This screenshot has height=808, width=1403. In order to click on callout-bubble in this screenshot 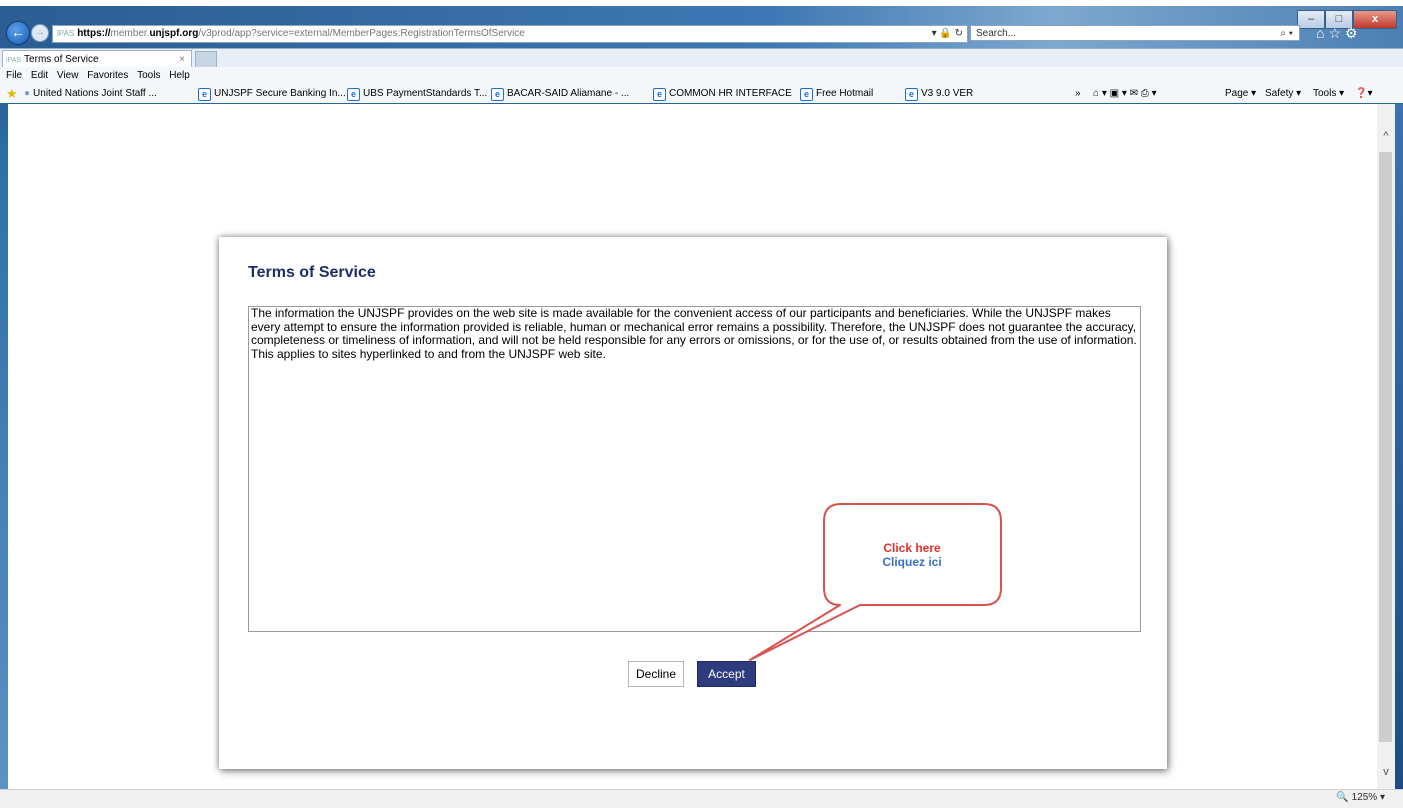, I will do `click(875, 582)`.